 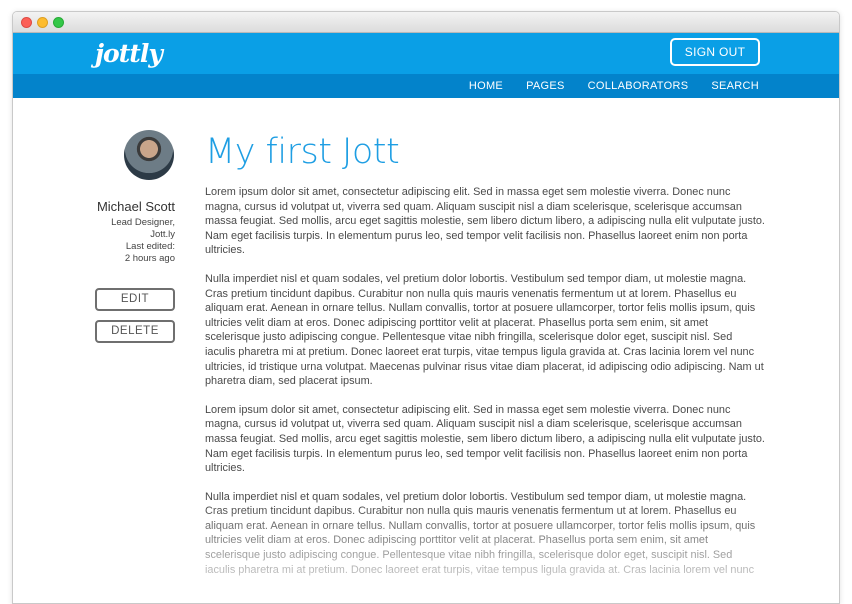 I want to click on close-window-icon, so click(x=26, y=22).